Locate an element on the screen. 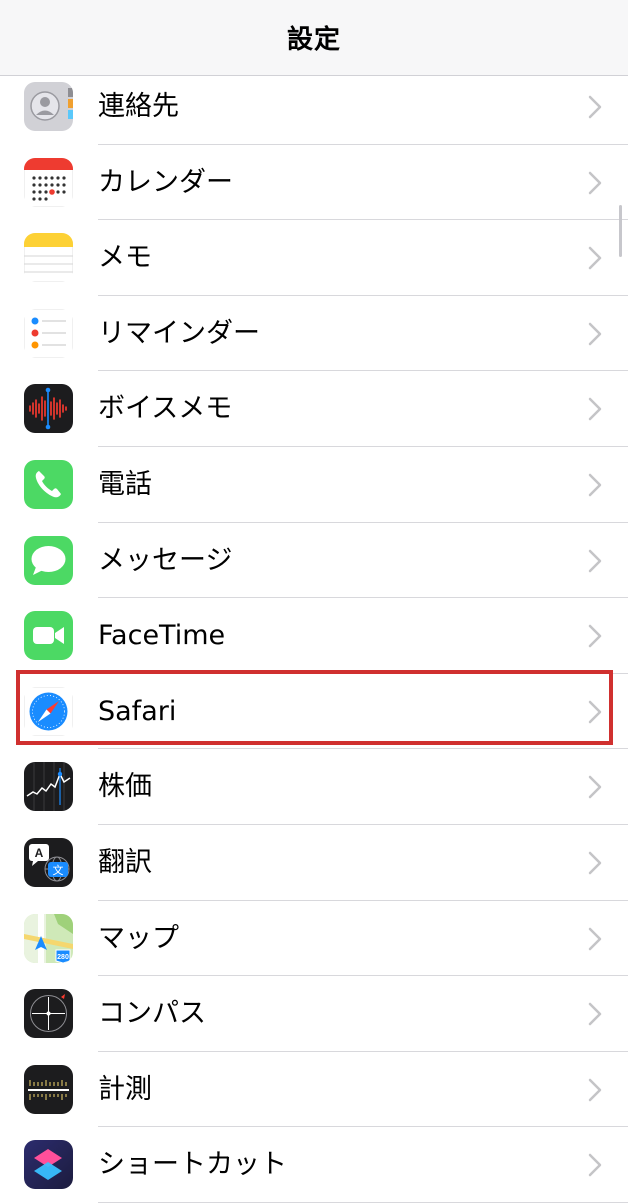  settings-row-label: 連絡先 is located at coordinates (138, 106).